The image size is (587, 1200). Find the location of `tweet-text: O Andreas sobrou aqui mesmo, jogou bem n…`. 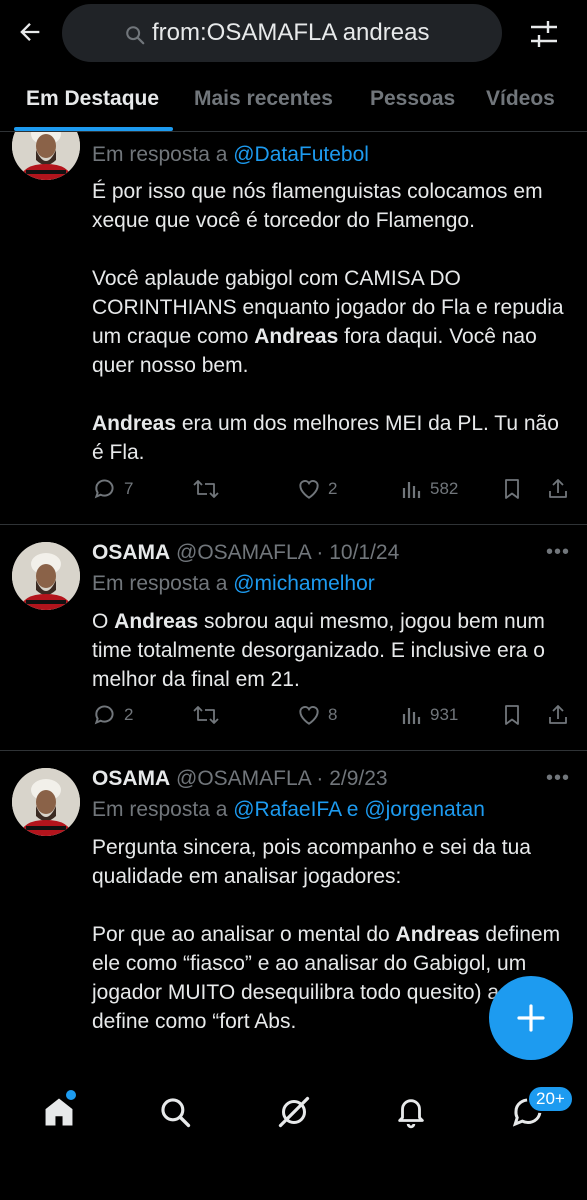

tweet-text: O Andreas sobrou aqui mesmo, jogou bem n… is located at coordinates (332, 650).